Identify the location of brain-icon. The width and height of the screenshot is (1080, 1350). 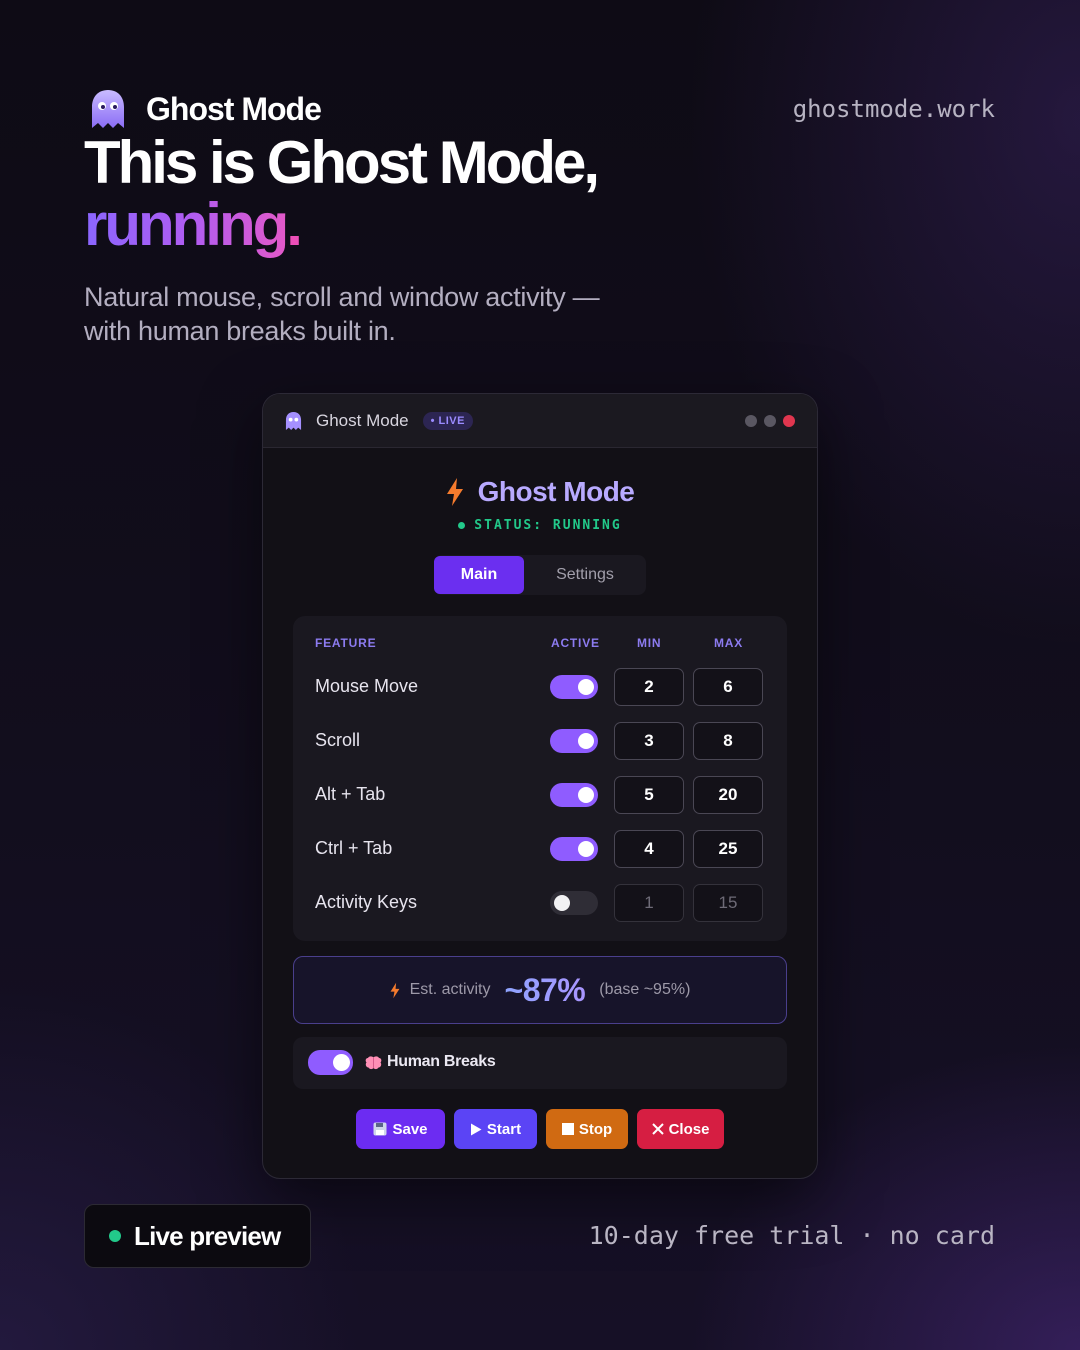
(373, 1063).